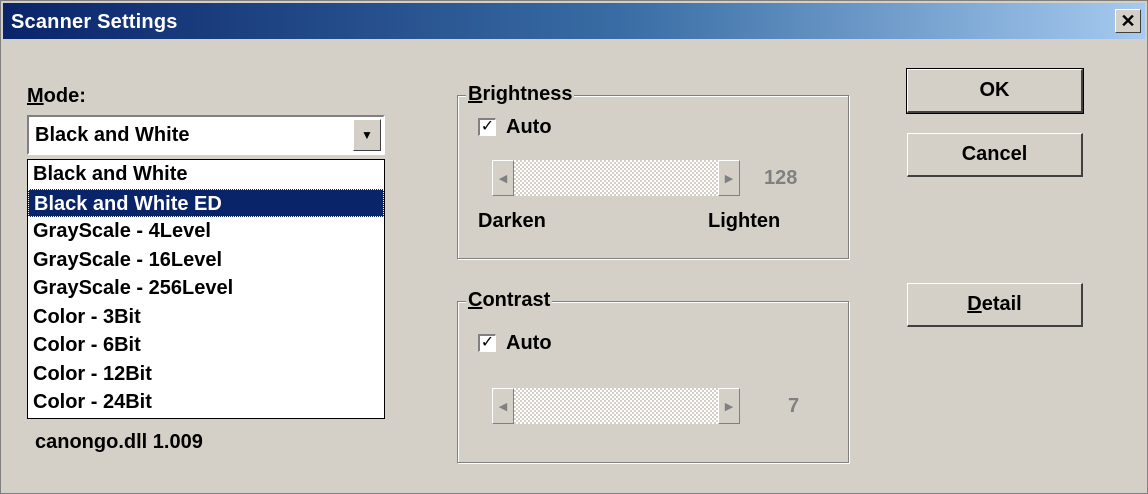  I want to click on close-button: ✕, so click(1128, 21).